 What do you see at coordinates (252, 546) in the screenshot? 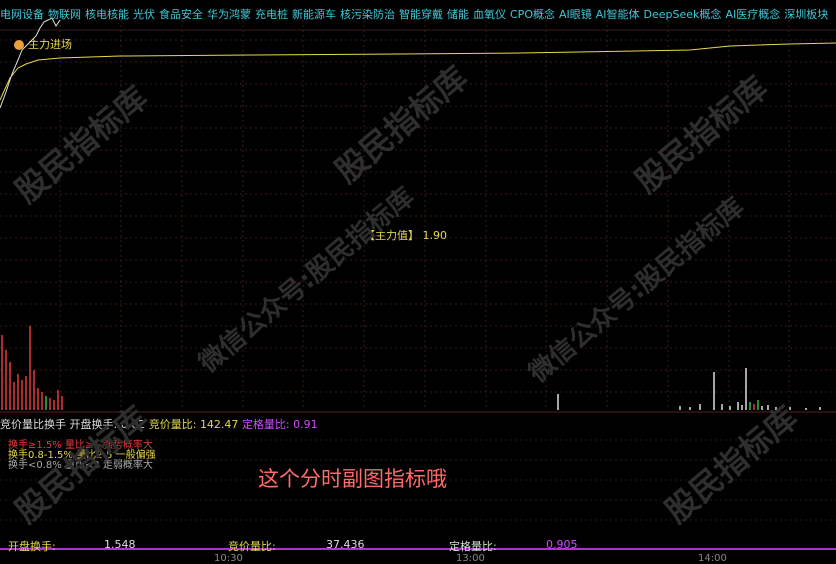
I see `bottom-ratio-label: 竞价量比:` at bounding box center [252, 546].